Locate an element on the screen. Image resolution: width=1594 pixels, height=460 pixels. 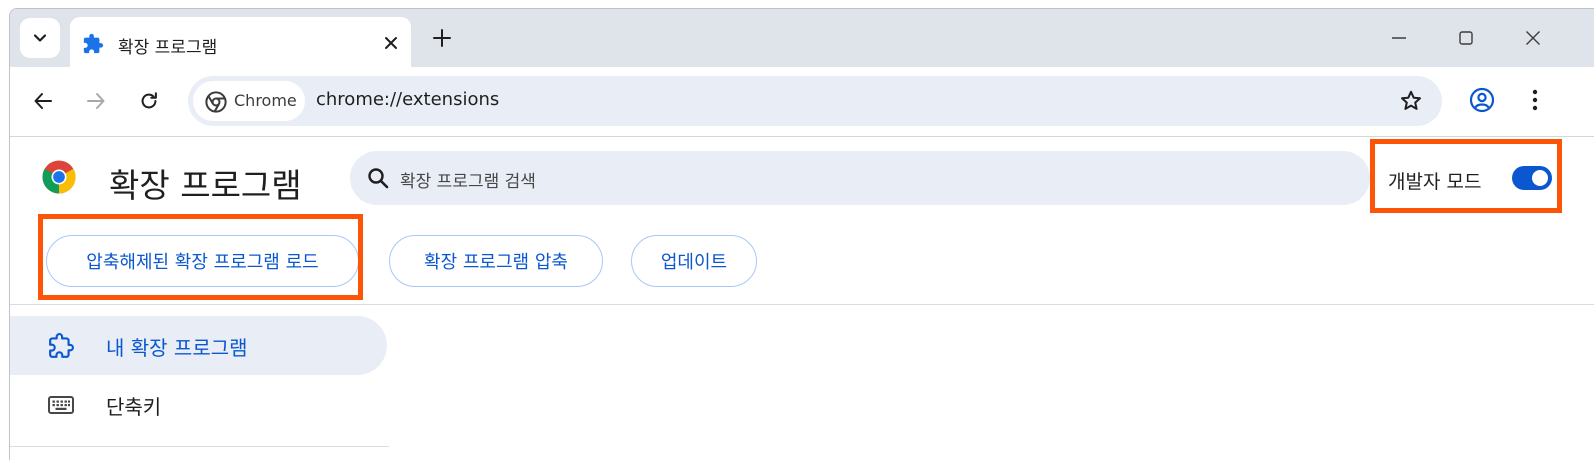
site-info-chip: Chrome is located at coordinates (249, 101).